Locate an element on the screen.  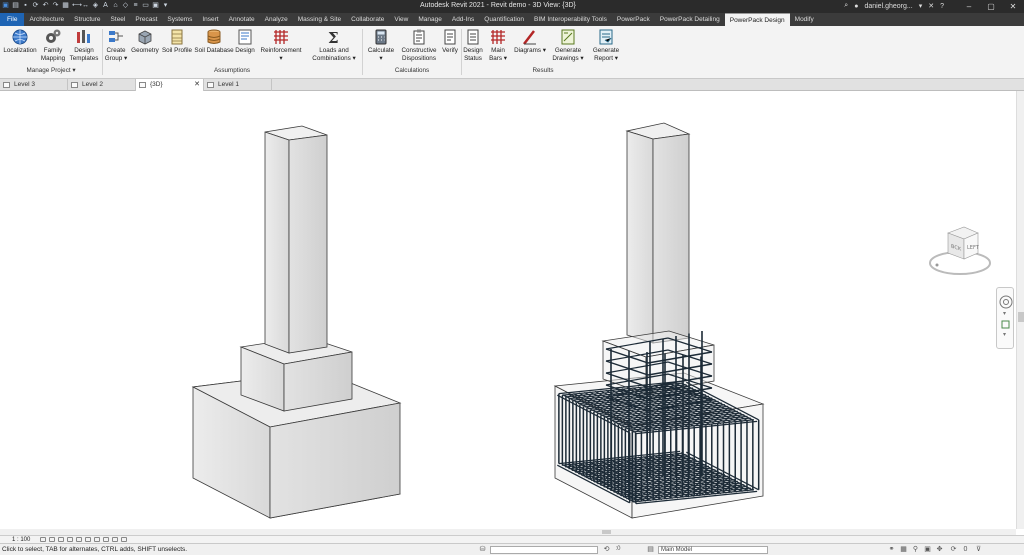
save-icon: ▪ is located at coordinates (25, 6).